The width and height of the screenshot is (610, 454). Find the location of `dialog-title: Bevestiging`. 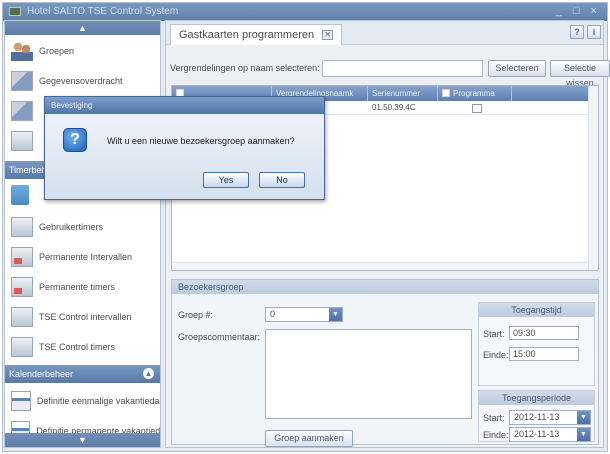

dialog-title: Bevestiging is located at coordinates (184, 105).